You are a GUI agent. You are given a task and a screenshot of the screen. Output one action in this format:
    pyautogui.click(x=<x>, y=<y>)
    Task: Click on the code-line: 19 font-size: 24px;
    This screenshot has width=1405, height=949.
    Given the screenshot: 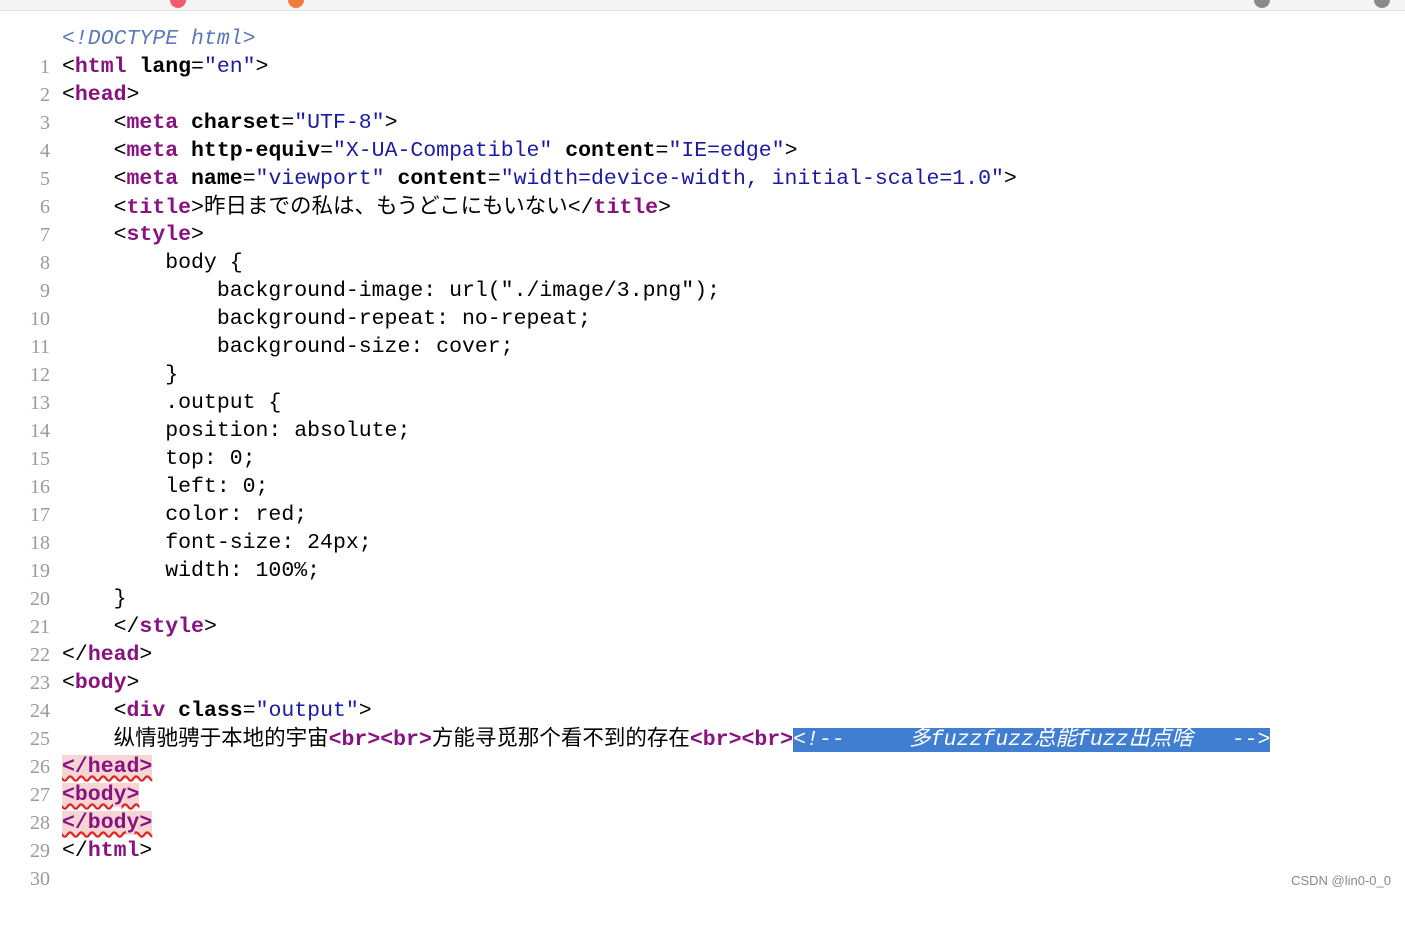 What is the action you would take?
    pyautogui.click(x=702, y=543)
    